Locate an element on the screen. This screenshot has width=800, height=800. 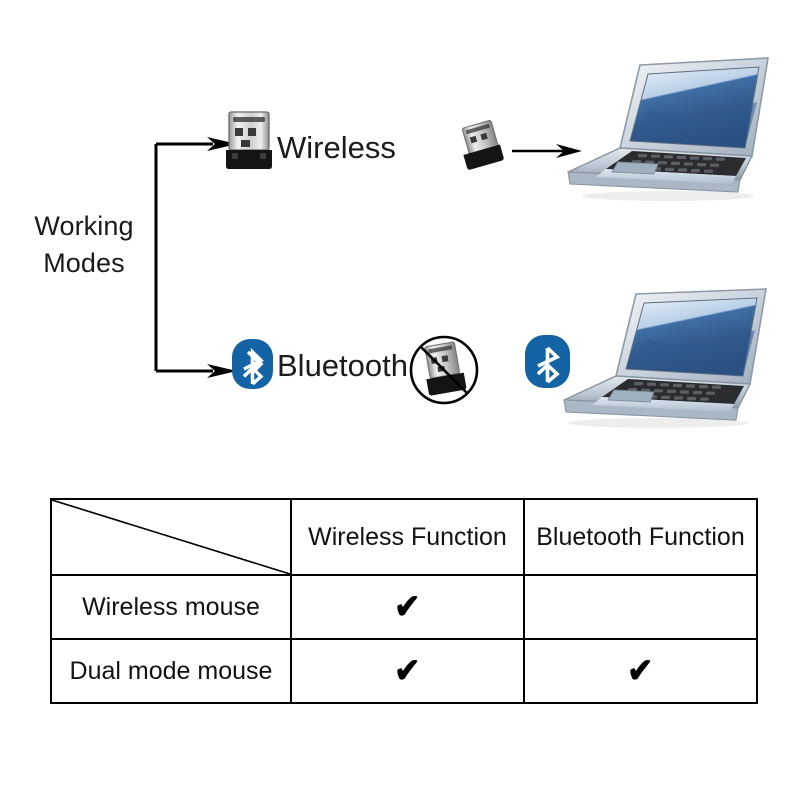
laptop-icon-bluetooth is located at coordinates (665, 358).